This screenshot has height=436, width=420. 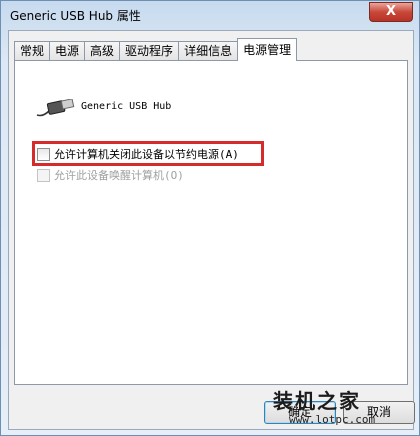 I want to click on tab-power: 电源, so click(x=67, y=51).